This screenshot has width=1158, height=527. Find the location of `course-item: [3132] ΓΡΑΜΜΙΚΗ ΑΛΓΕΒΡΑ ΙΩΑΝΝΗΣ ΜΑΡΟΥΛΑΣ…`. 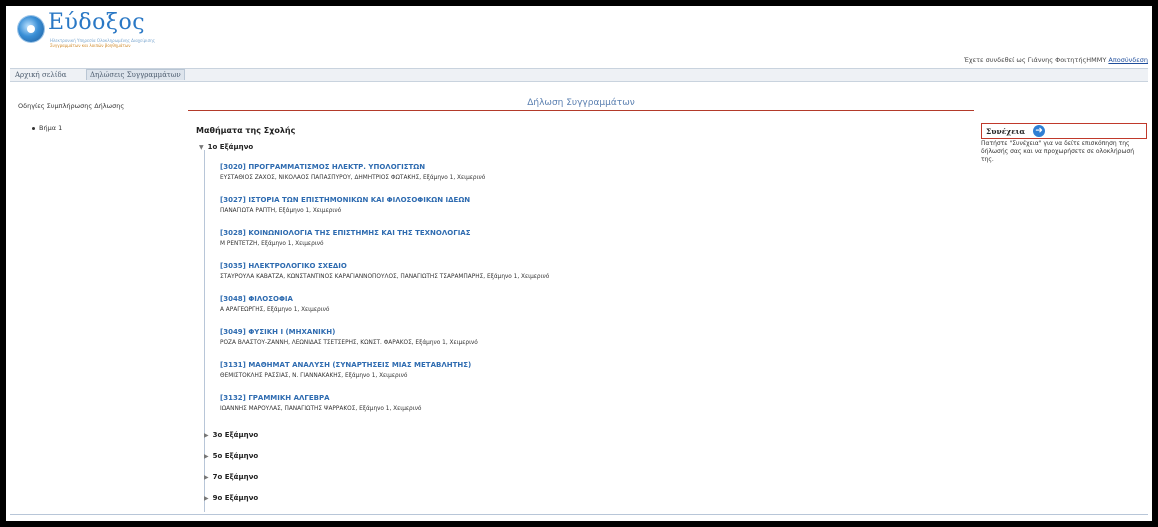

course-item: [3132] ΓΡΑΜΜΙΚΗ ΑΛΓΕΒΡΑ ΙΩΑΝΝΗΣ ΜΑΡΟΥΛΑΣ… is located at coordinates (320, 403).